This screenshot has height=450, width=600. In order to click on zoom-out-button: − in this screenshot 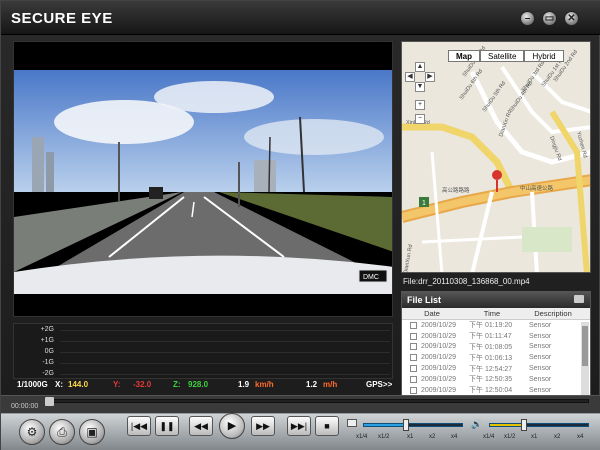, I will do `click(420, 119)`.